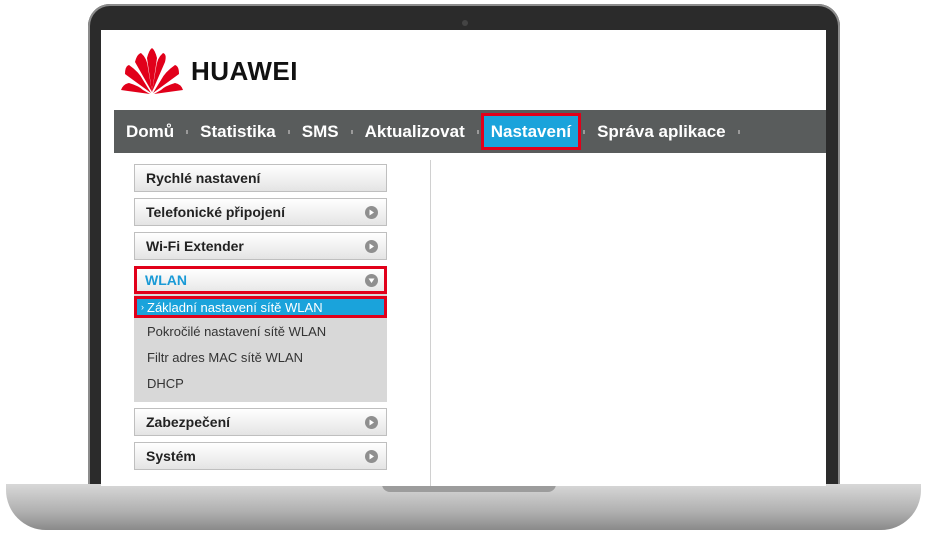 The width and height of the screenshot is (927, 537). I want to click on menu-quick-setup: Rychlé nastavení, so click(260, 178).